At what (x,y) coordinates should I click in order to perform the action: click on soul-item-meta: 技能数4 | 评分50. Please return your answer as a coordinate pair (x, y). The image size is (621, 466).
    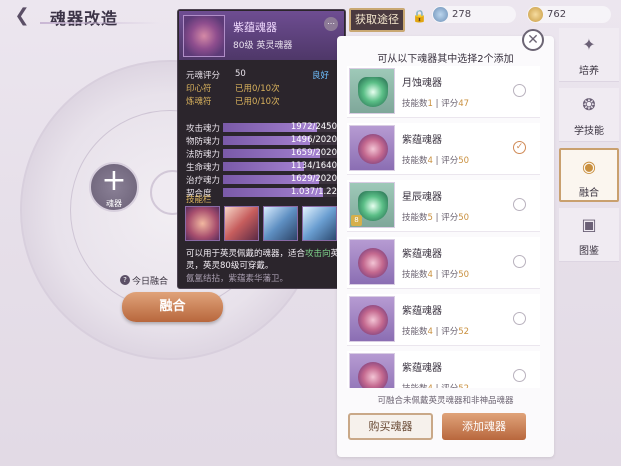
    Looking at the image, I should click on (435, 274).